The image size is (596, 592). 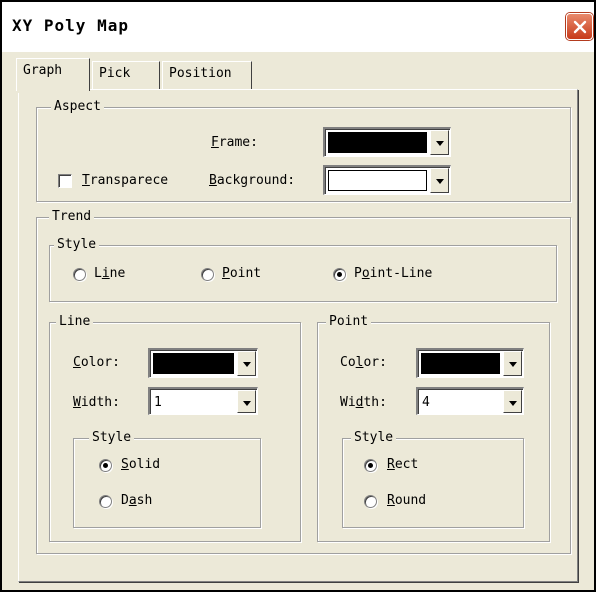 I want to click on frame-color-swatch, so click(x=377, y=142).